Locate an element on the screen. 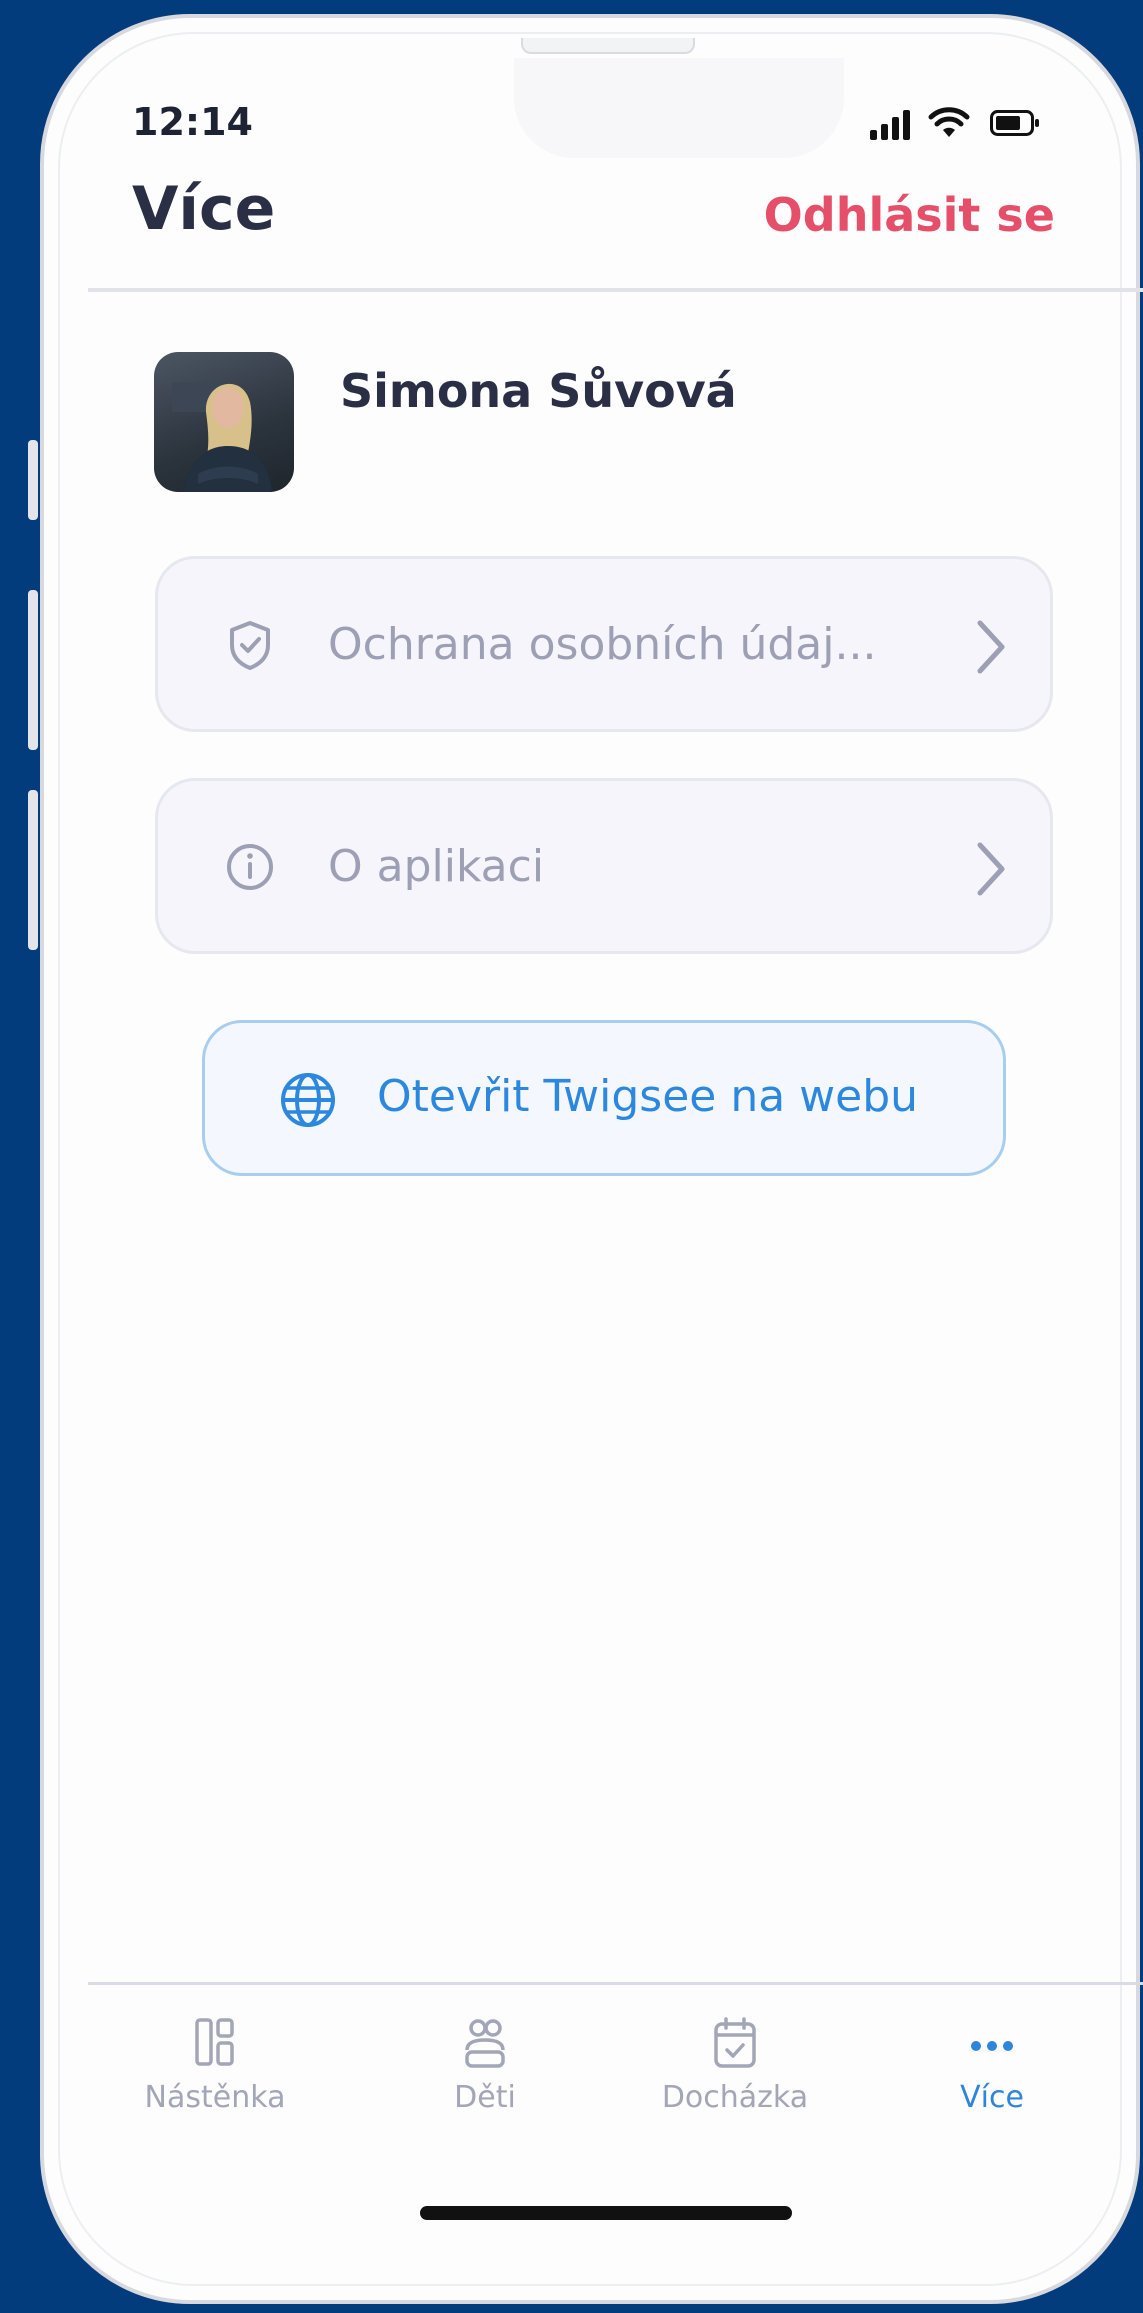 The image size is (1143, 2313). avatar is located at coordinates (224, 422).